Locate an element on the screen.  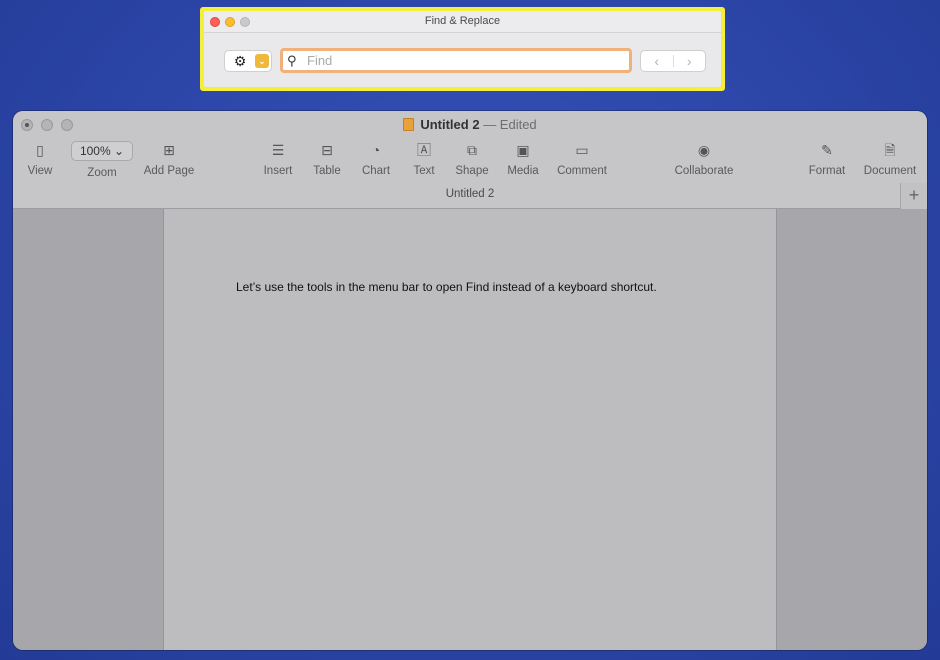
zoom-label: Zoom is located at coordinates (102, 173).